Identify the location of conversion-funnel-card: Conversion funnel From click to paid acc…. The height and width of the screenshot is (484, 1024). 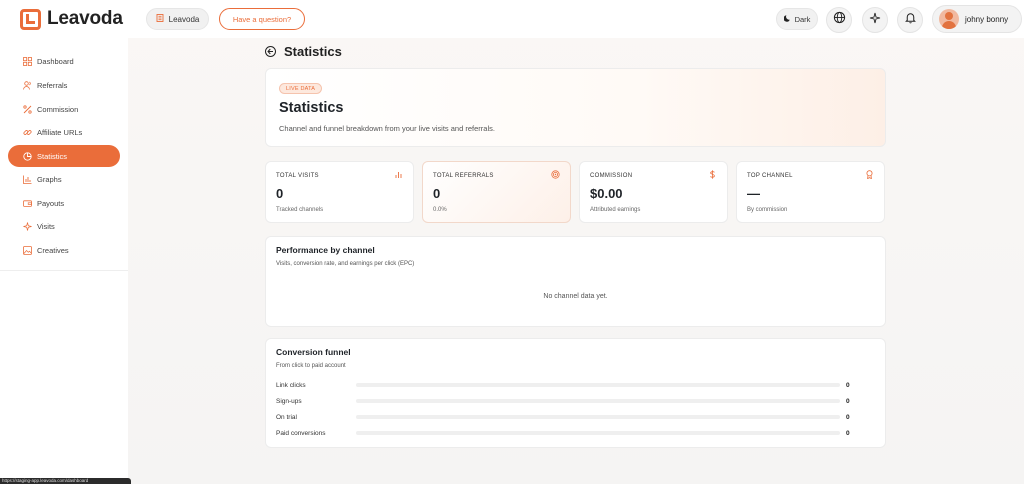
(575, 393).